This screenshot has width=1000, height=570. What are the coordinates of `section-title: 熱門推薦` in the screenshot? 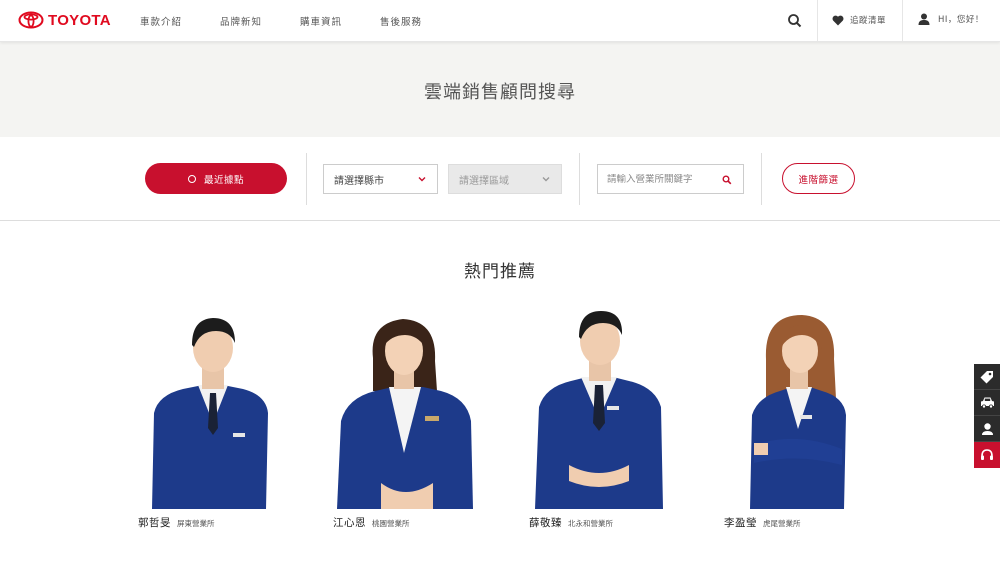 It's located at (500, 272).